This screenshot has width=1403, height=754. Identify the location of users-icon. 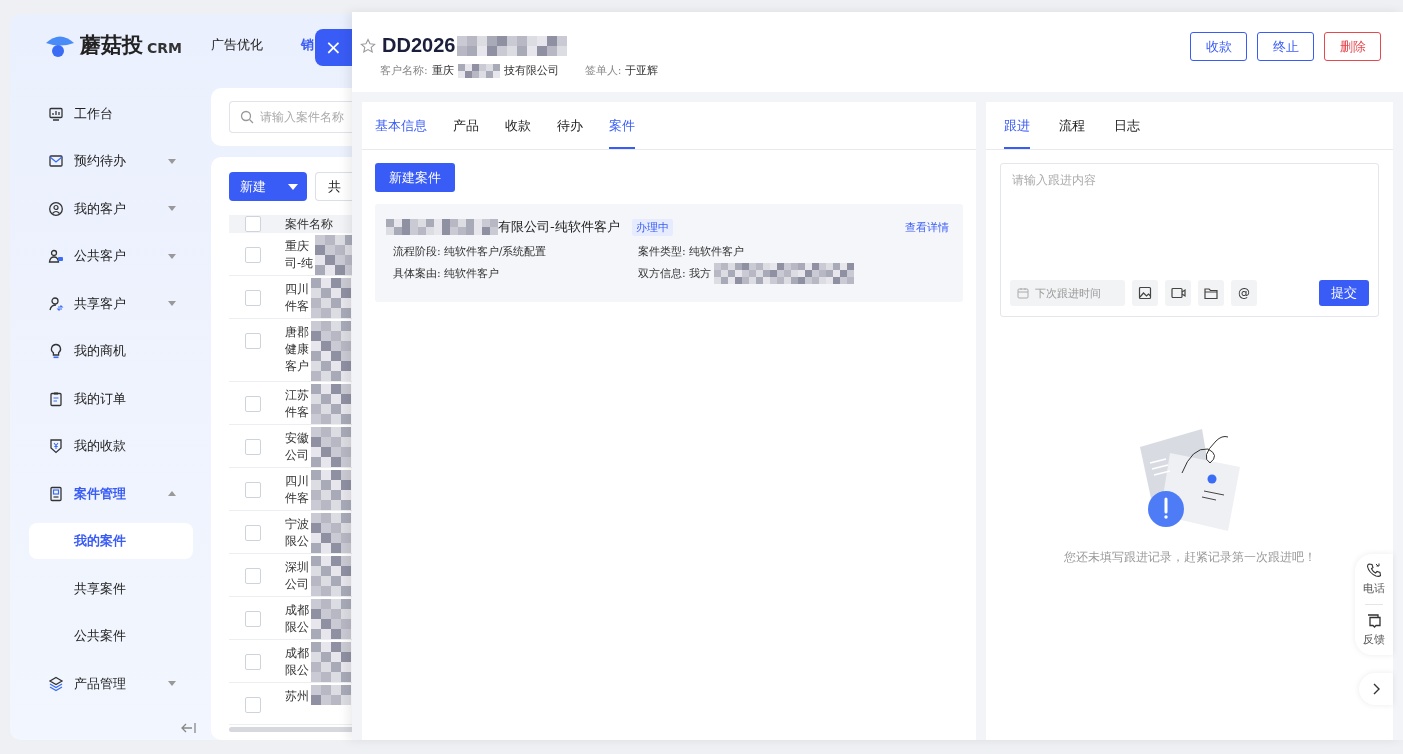
(56, 256).